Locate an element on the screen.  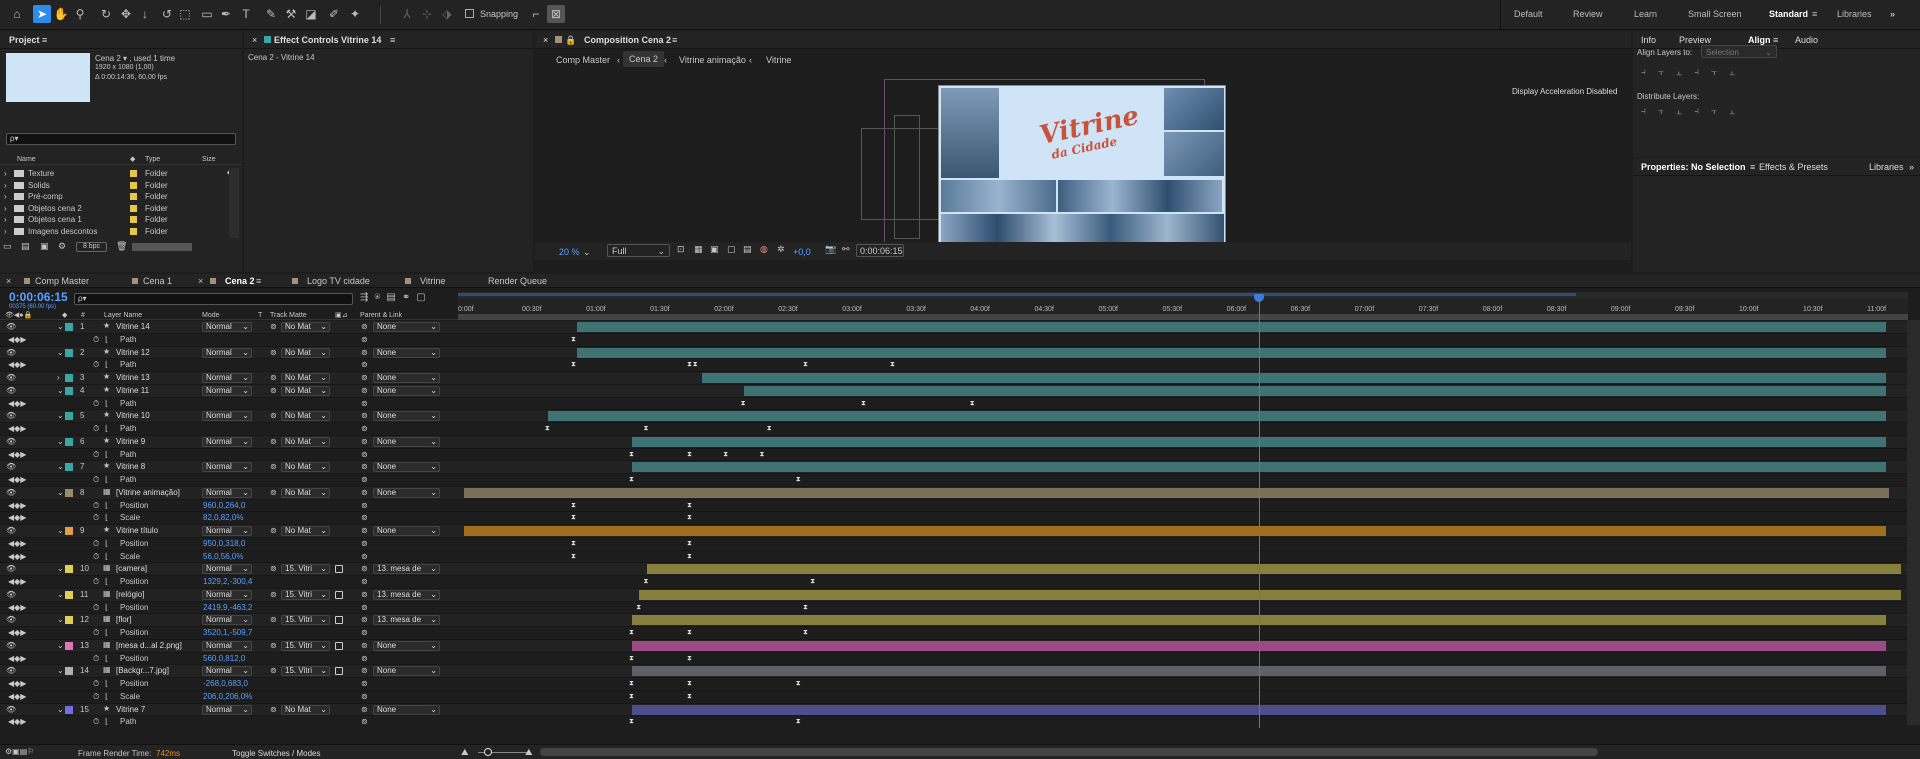
disclosure-triangle-icon: › is located at coordinates (5, 231).